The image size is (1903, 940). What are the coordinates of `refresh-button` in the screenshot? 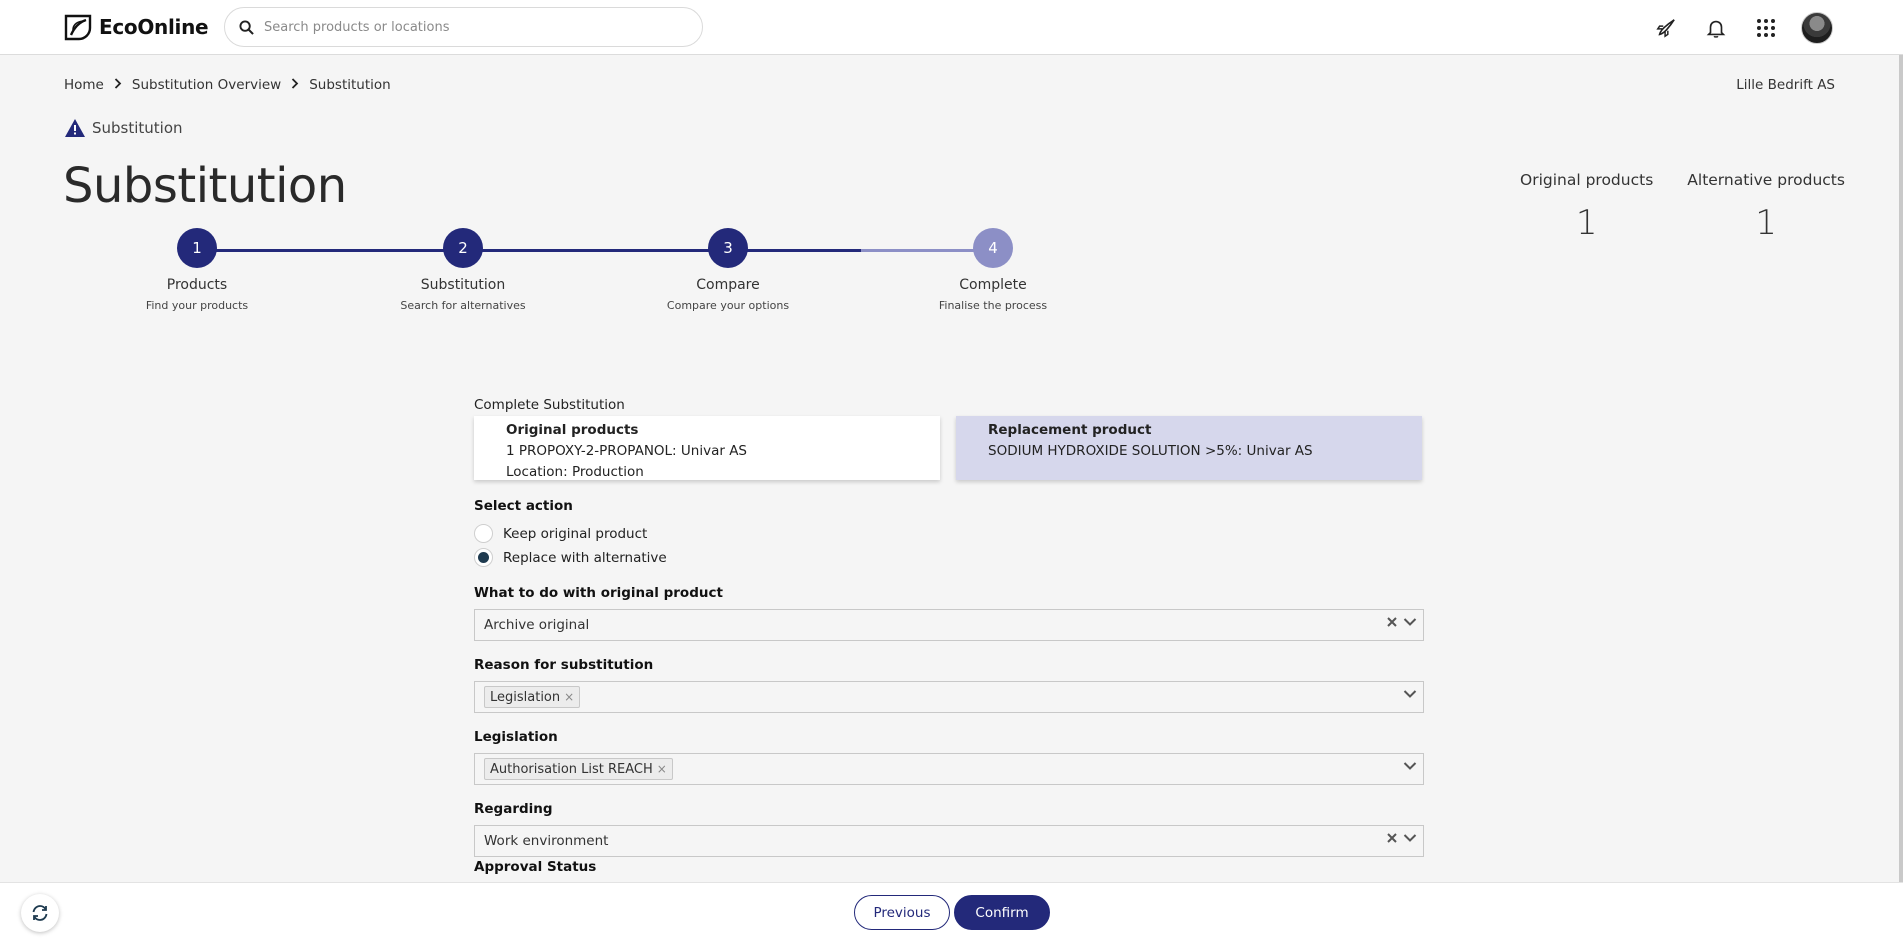 It's located at (40, 913).